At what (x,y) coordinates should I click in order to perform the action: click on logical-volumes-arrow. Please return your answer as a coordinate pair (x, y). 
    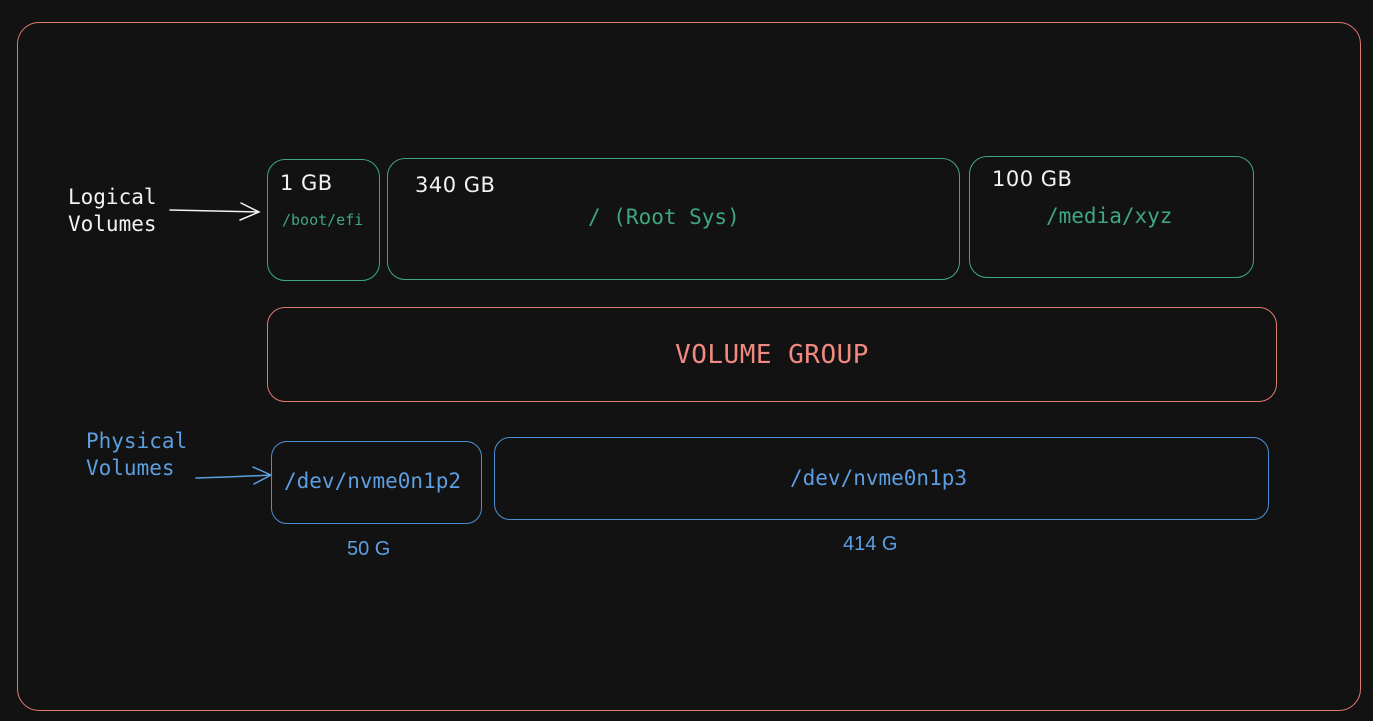
    Looking at the image, I should click on (215, 211).